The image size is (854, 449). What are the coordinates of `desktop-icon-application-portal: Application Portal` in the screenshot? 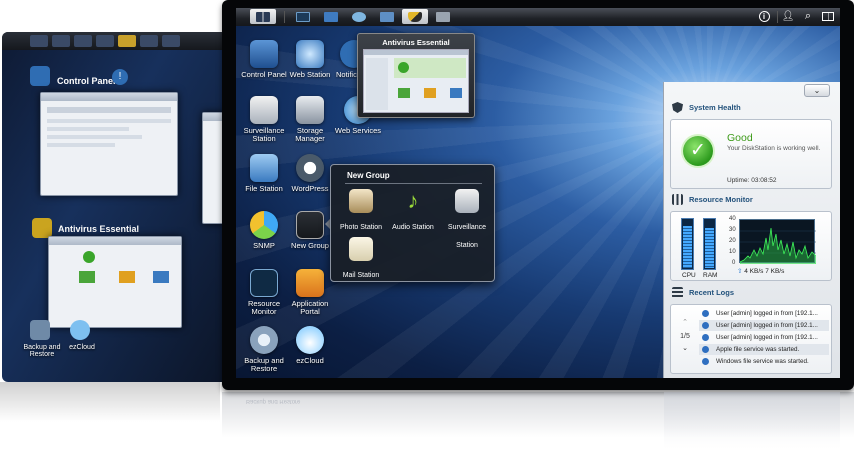 It's located at (310, 292).